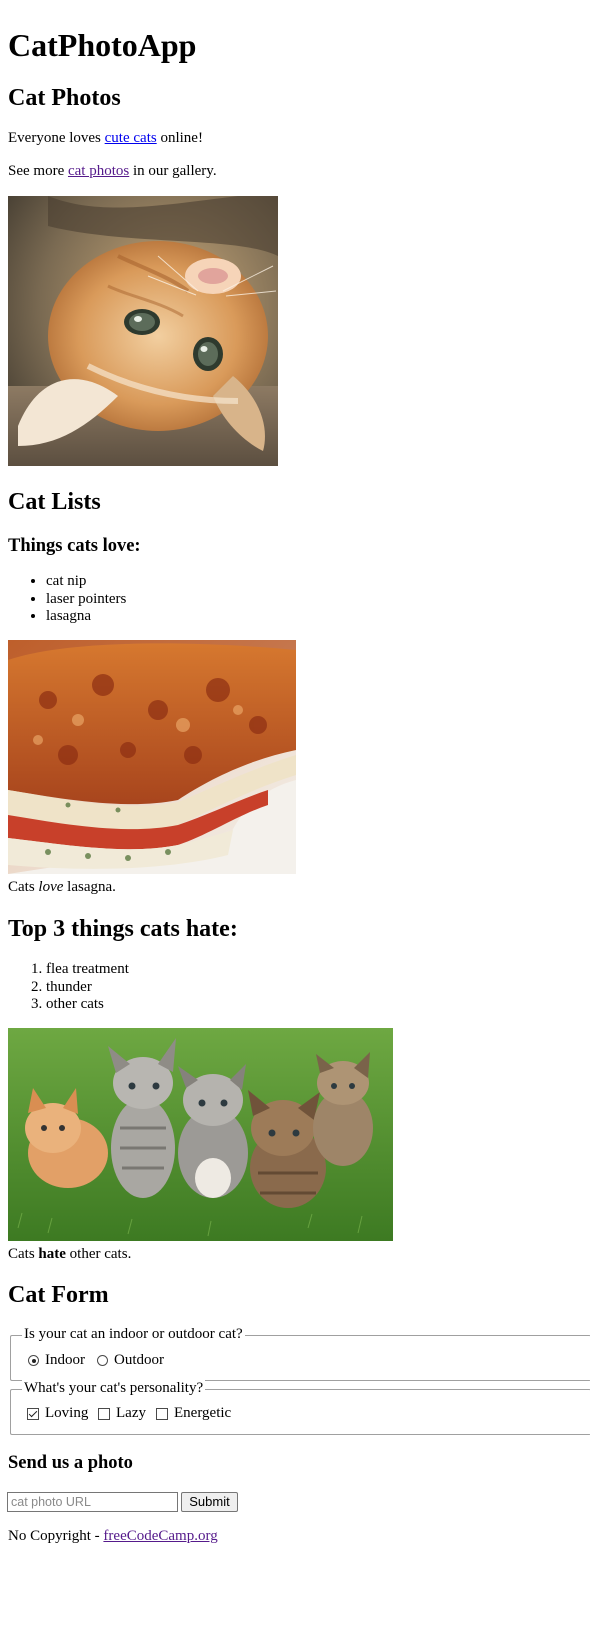 Image resolution: width=590 pixels, height=1629 pixels. What do you see at coordinates (87, 988) in the screenshot?
I see `hate-list-item: thunder` at bounding box center [87, 988].